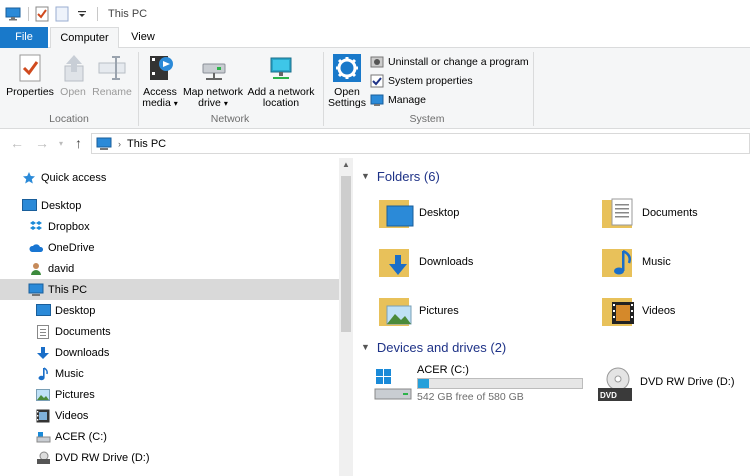 The width and height of the screenshot is (750, 476). What do you see at coordinates (36, 269) in the screenshot?
I see `user-icon` at bounding box center [36, 269].